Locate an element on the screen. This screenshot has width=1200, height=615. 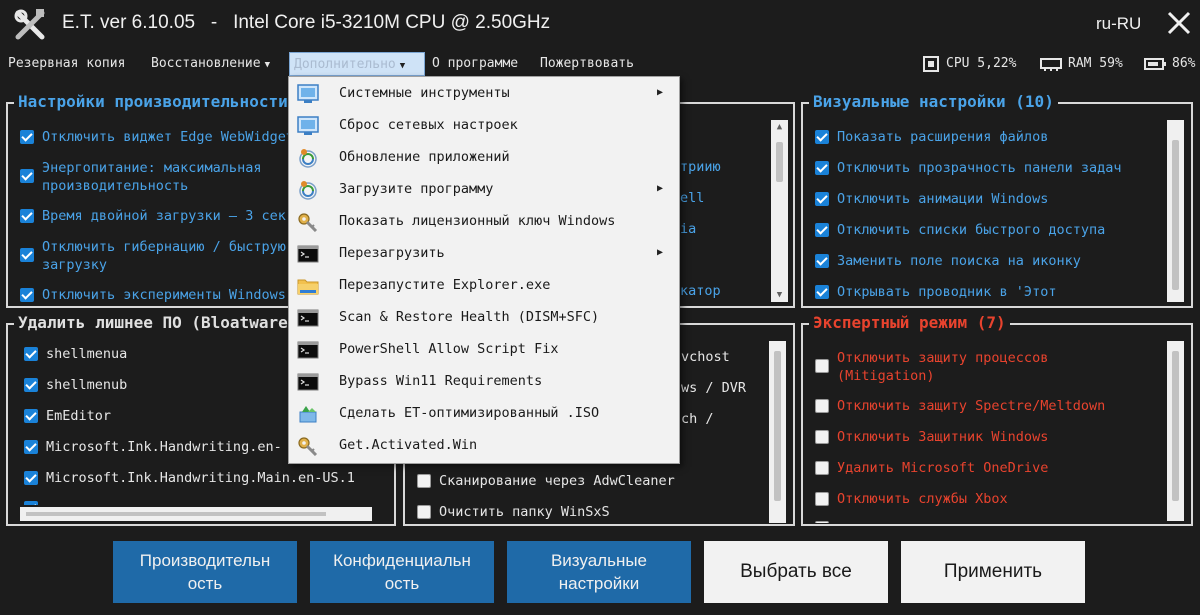
menu-donate: Пожертвовать is located at coordinates (587, 64).